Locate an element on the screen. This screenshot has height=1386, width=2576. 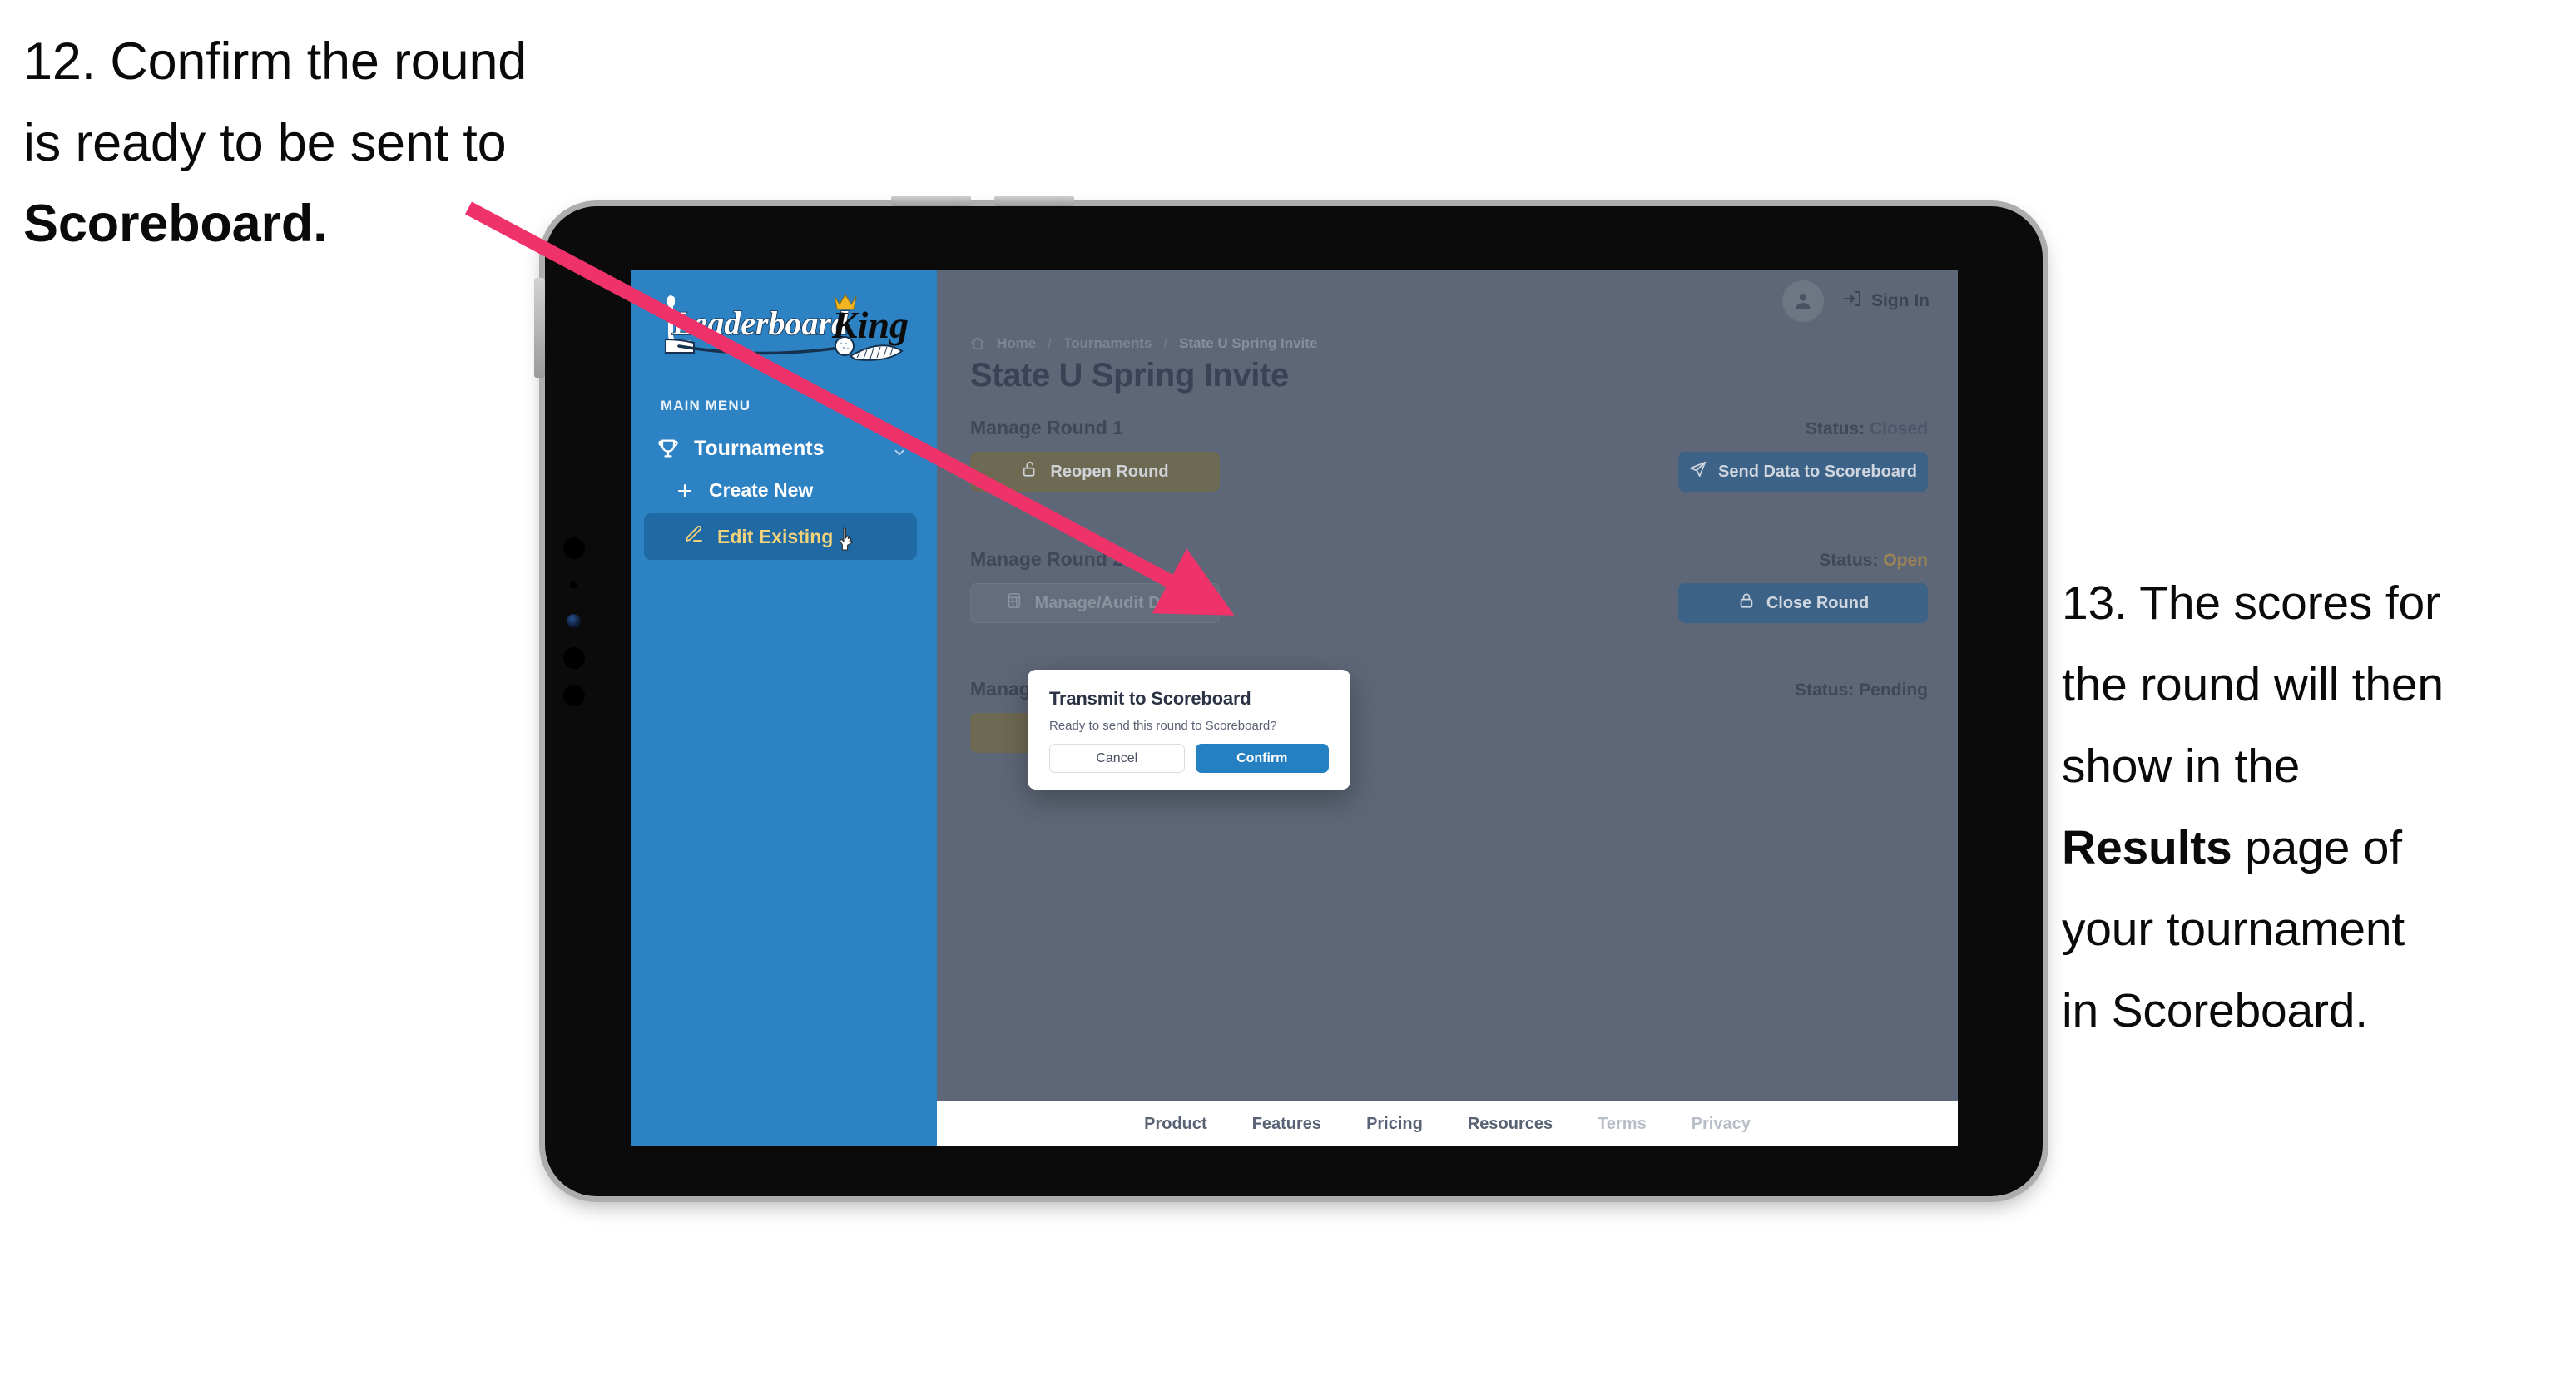
annotation-right-line-2: the round will then is located at coordinates (2253, 685).